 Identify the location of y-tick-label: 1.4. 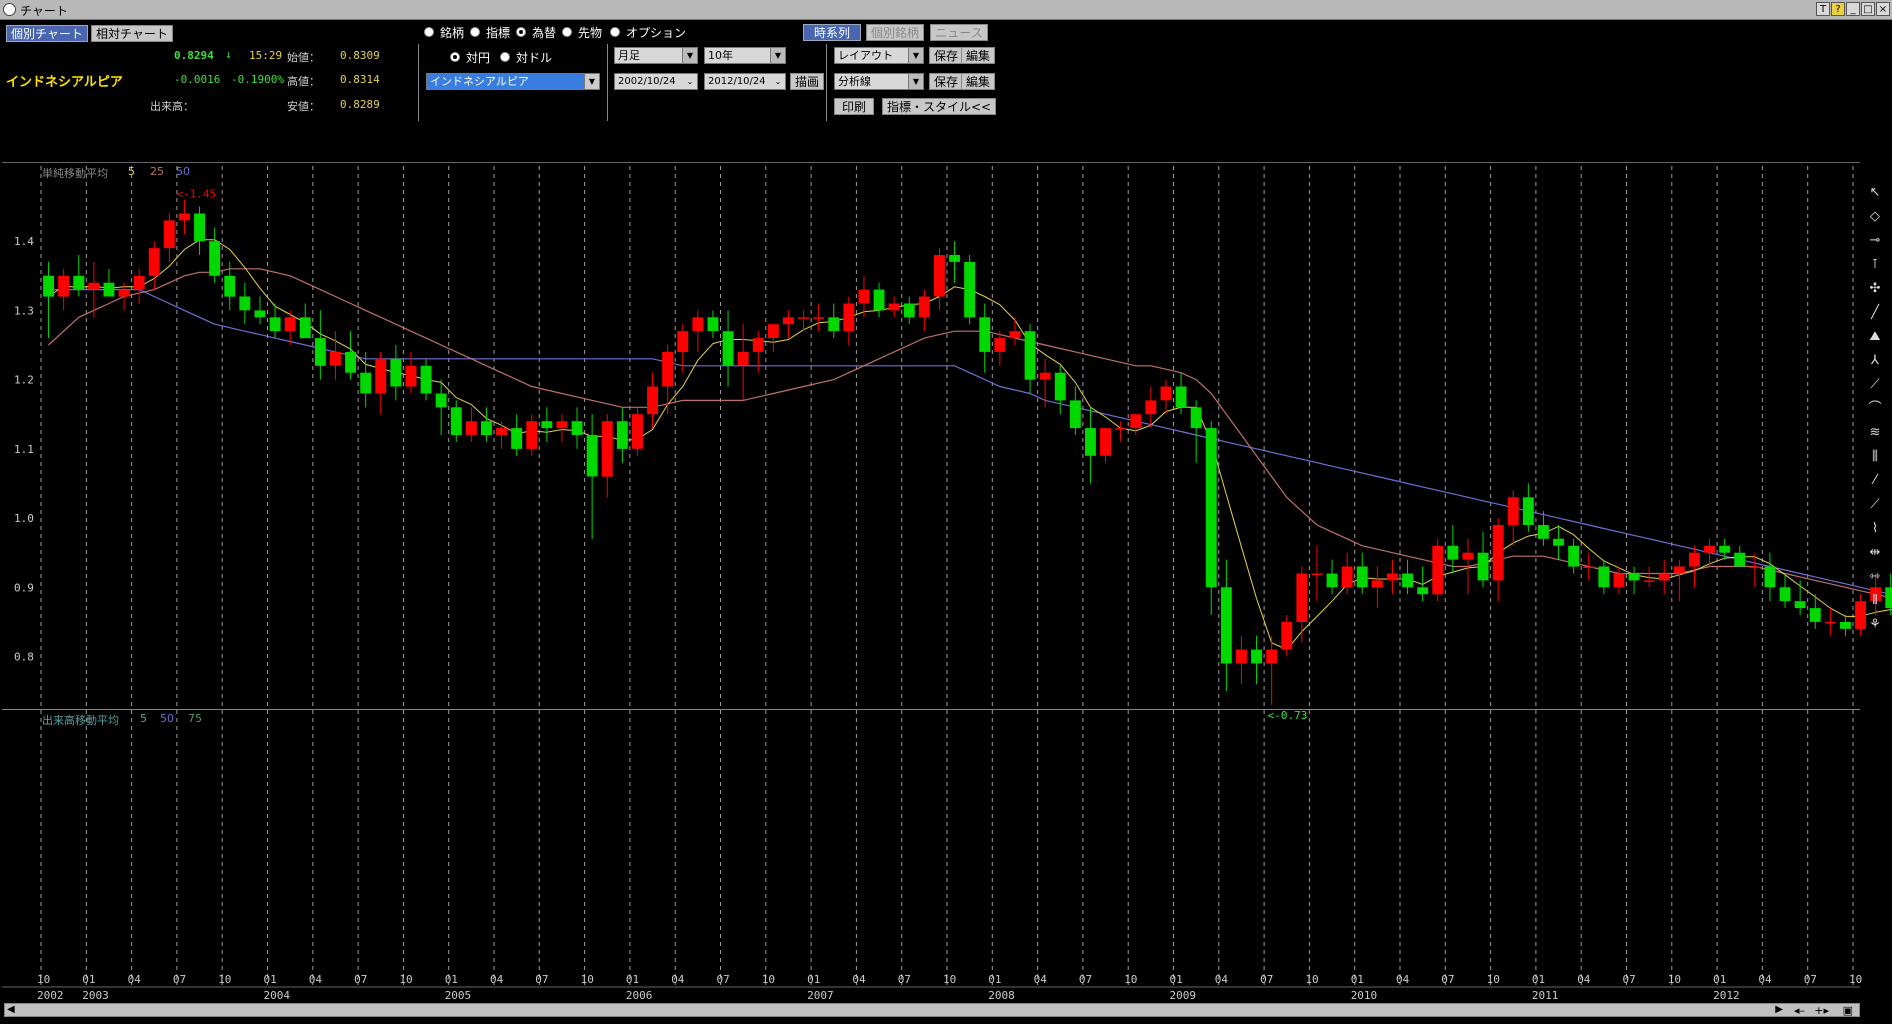
(24, 241).